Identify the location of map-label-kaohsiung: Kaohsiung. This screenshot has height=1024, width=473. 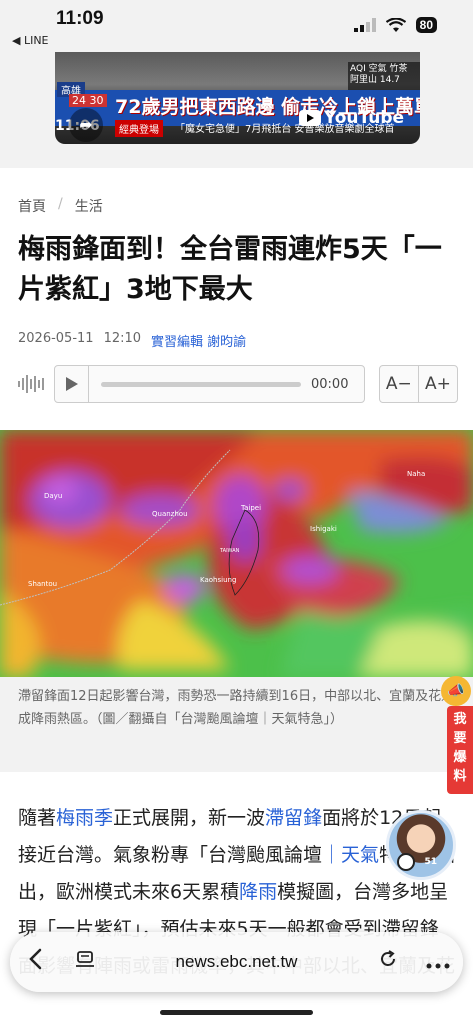
(218, 580).